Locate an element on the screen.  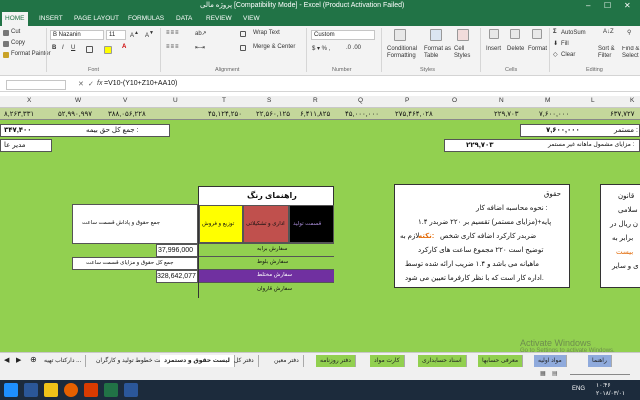
wage-total-value: 37,996,000 is located at coordinates (175, 250).